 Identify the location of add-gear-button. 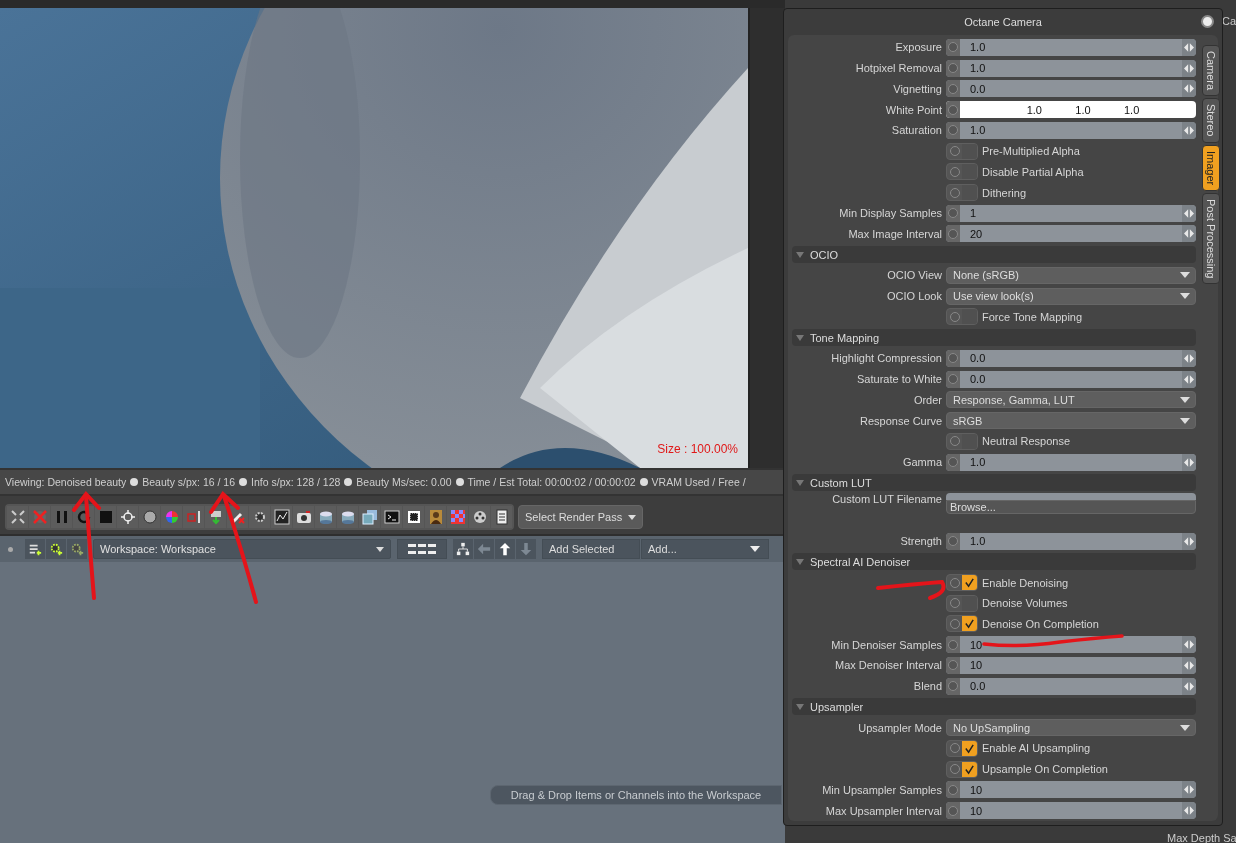
(56, 549).